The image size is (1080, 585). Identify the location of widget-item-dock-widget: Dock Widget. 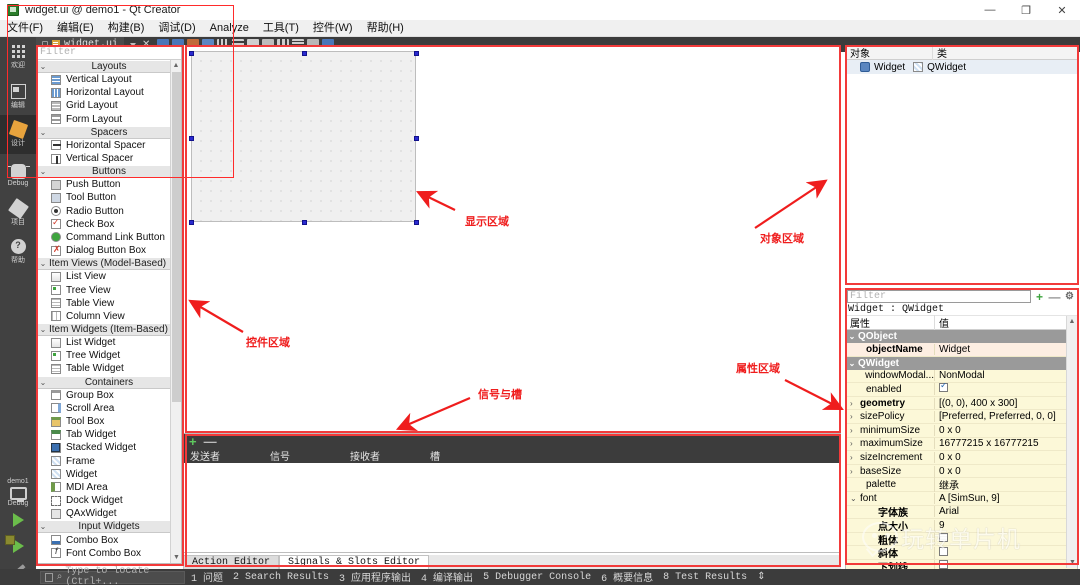
(109, 500).